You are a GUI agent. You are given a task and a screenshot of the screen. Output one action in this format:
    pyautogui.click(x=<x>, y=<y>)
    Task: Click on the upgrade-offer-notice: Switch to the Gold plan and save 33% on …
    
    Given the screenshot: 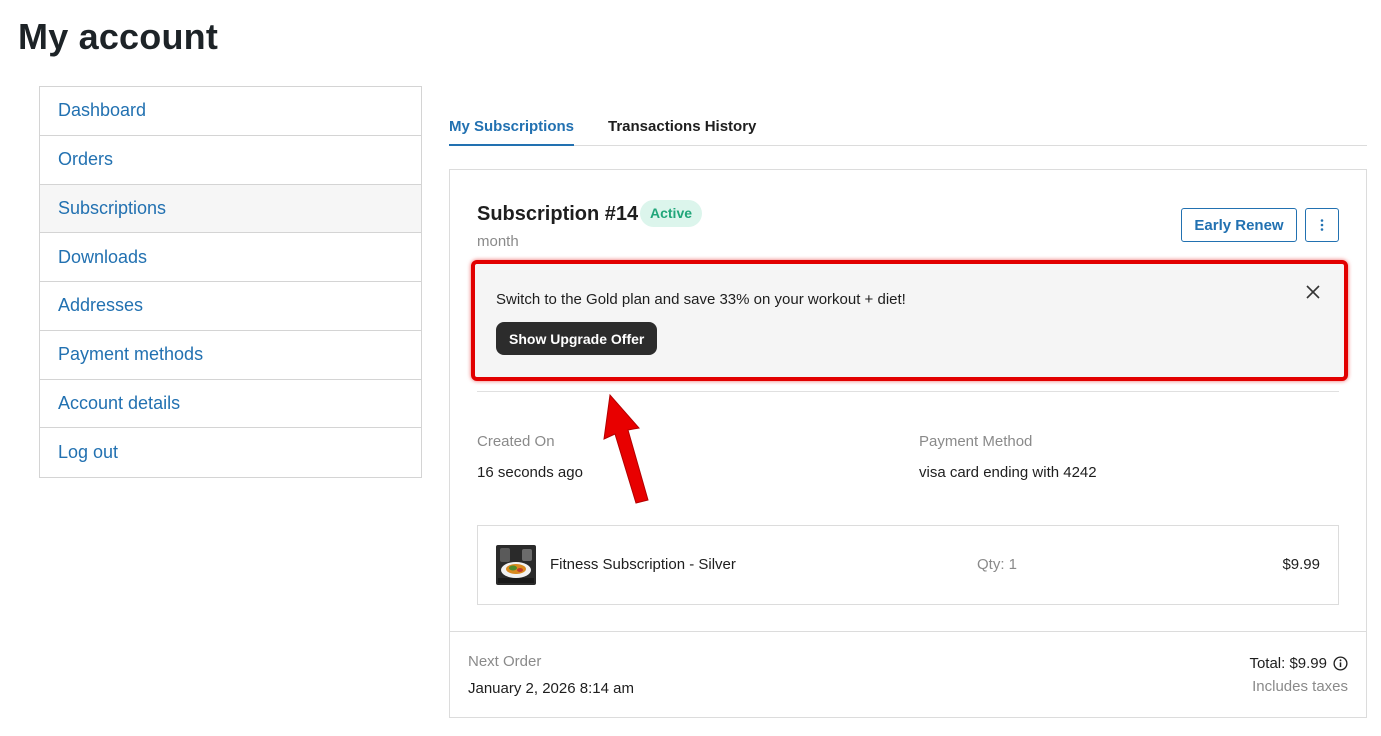 What is the action you would take?
    pyautogui.click(x=909, y=320)
    